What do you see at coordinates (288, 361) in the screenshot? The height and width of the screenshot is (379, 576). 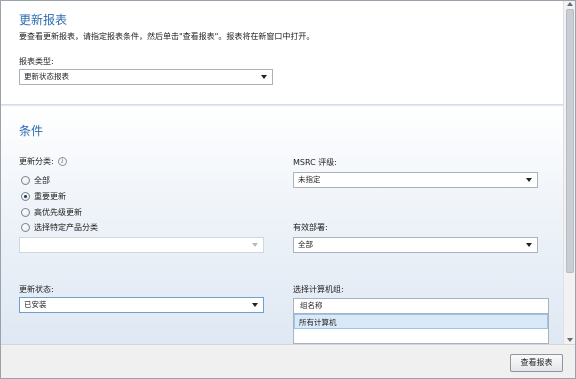 I see `dialog-footer: 查看报表` at bounding box center [288, 361].